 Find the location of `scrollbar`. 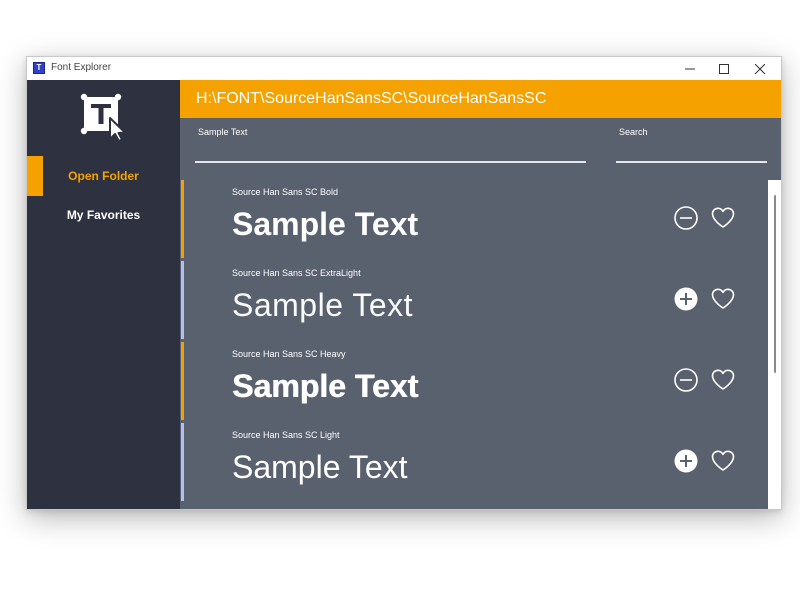

scrollbar is located at coordinates (774, 344).